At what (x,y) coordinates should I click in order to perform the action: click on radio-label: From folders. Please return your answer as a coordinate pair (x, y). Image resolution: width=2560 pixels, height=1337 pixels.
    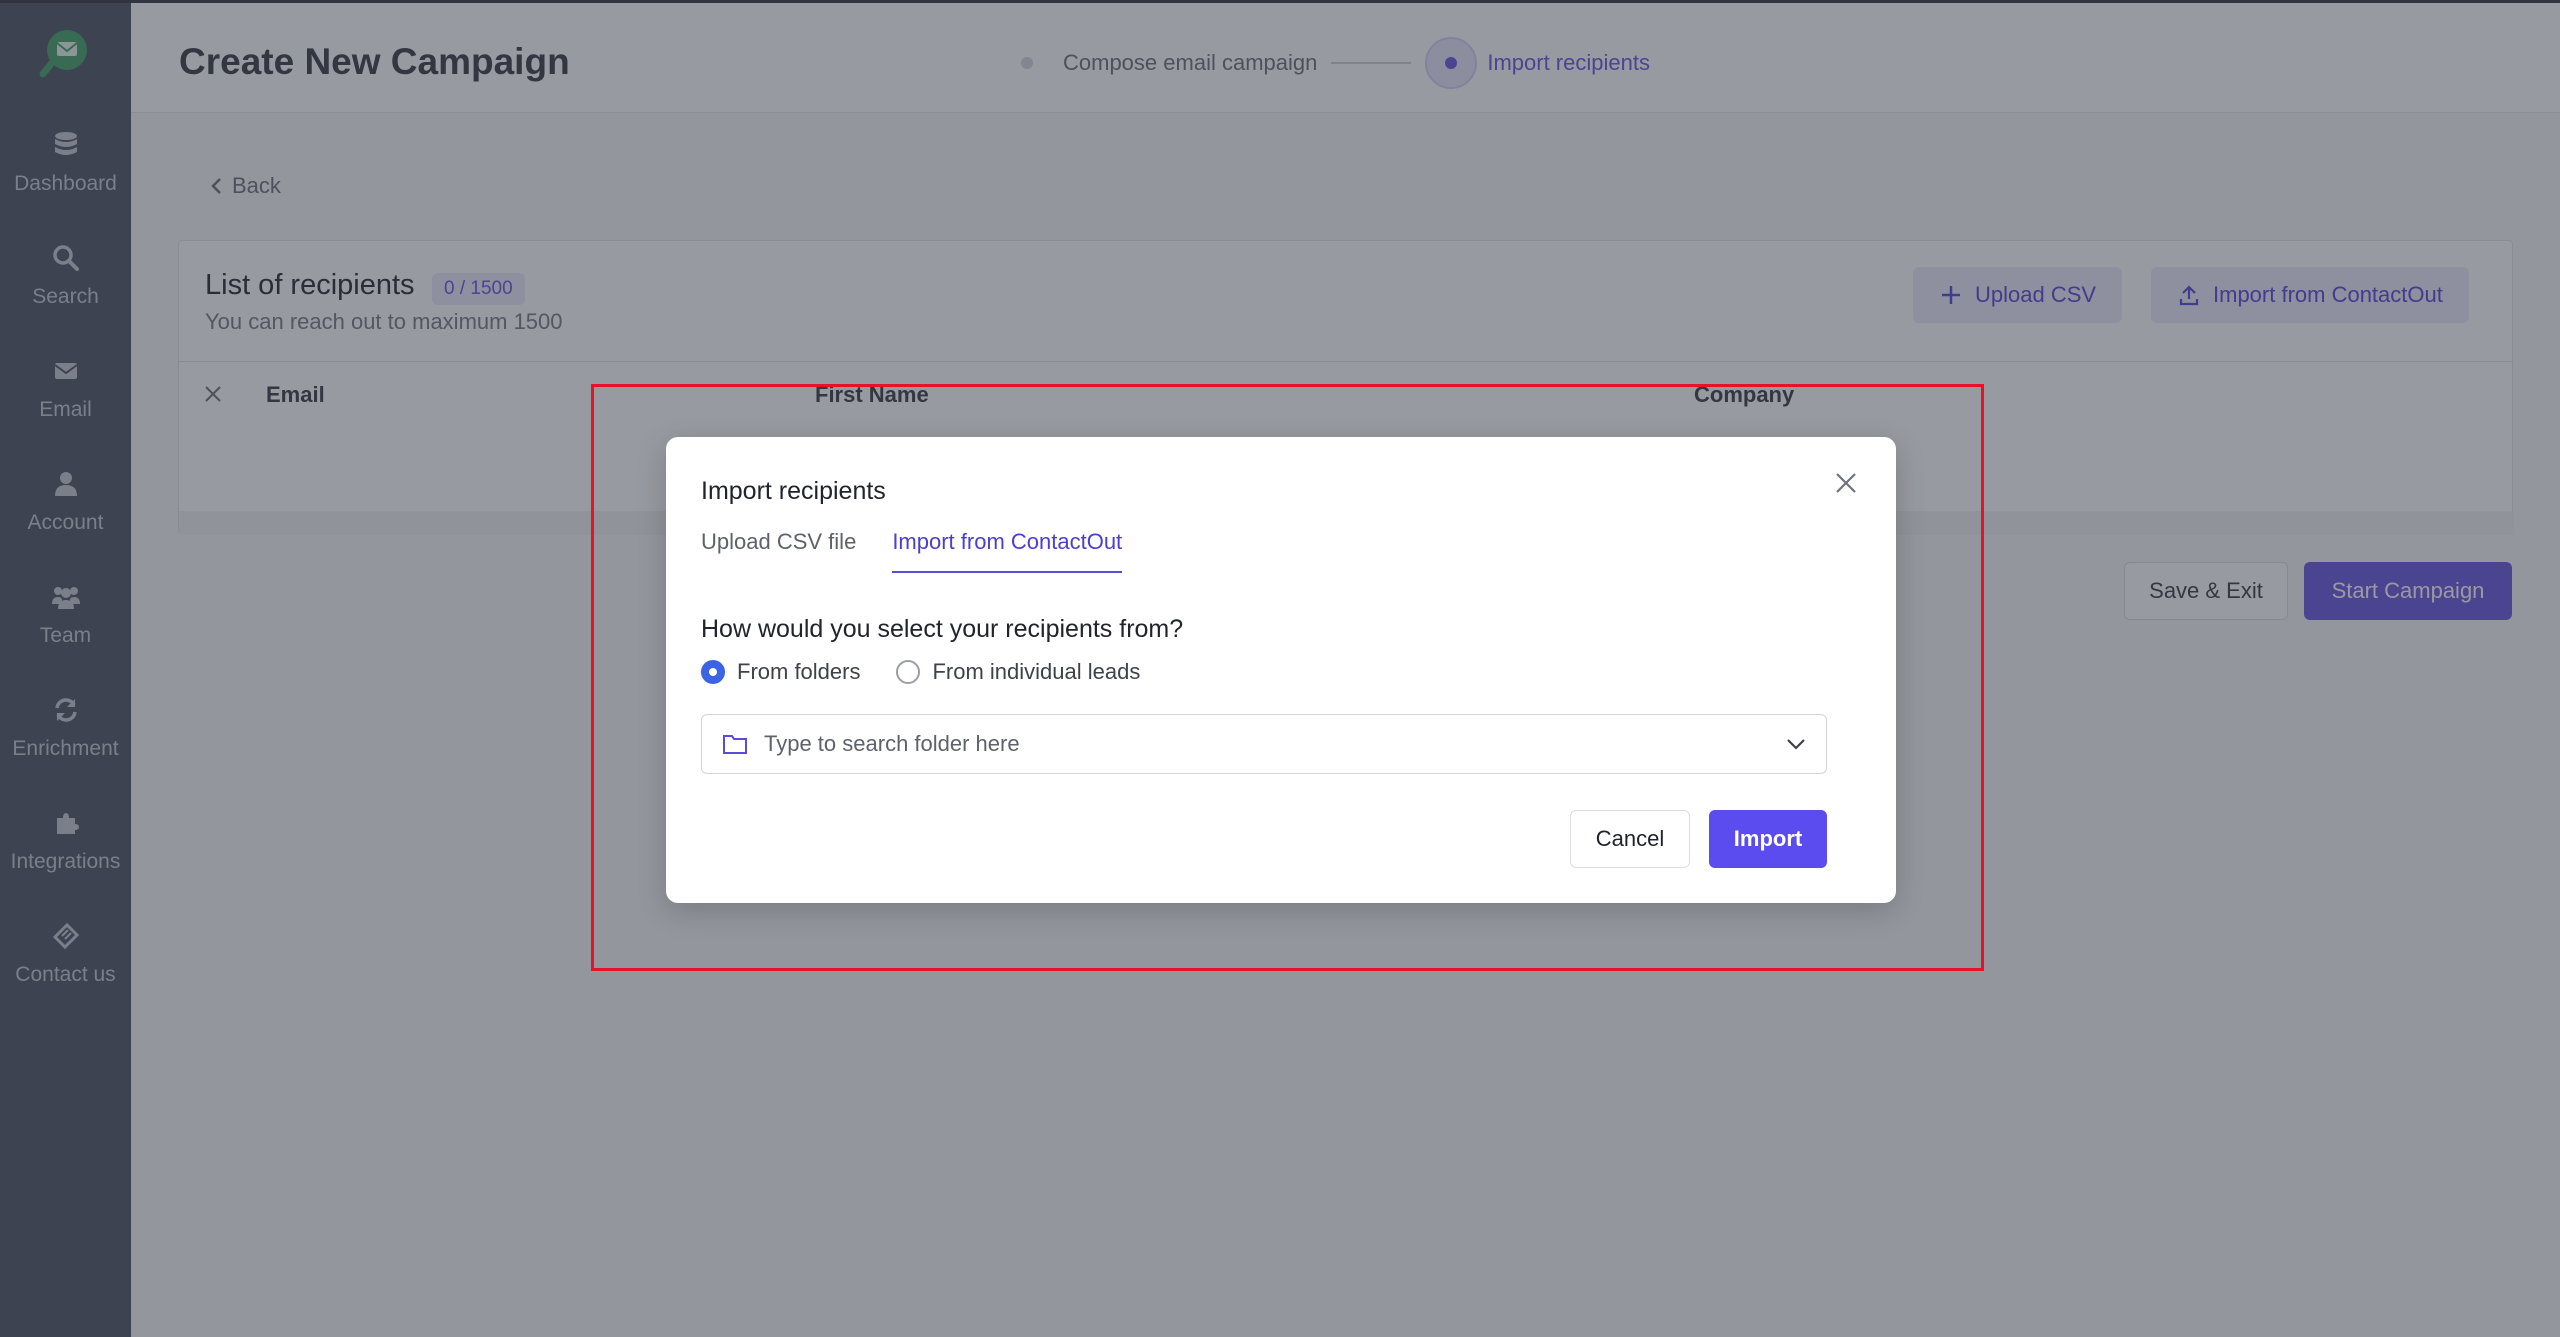
    Looking at the image, I should click on (799, 671).